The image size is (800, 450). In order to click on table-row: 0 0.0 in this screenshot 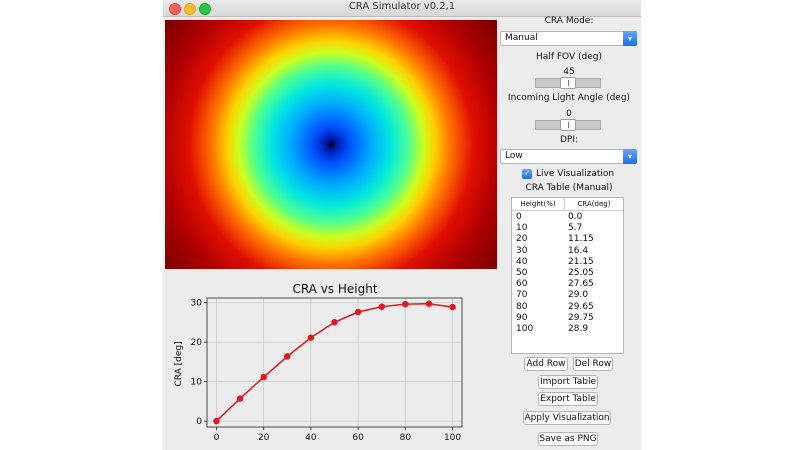, I will do `click(567, 217)`.